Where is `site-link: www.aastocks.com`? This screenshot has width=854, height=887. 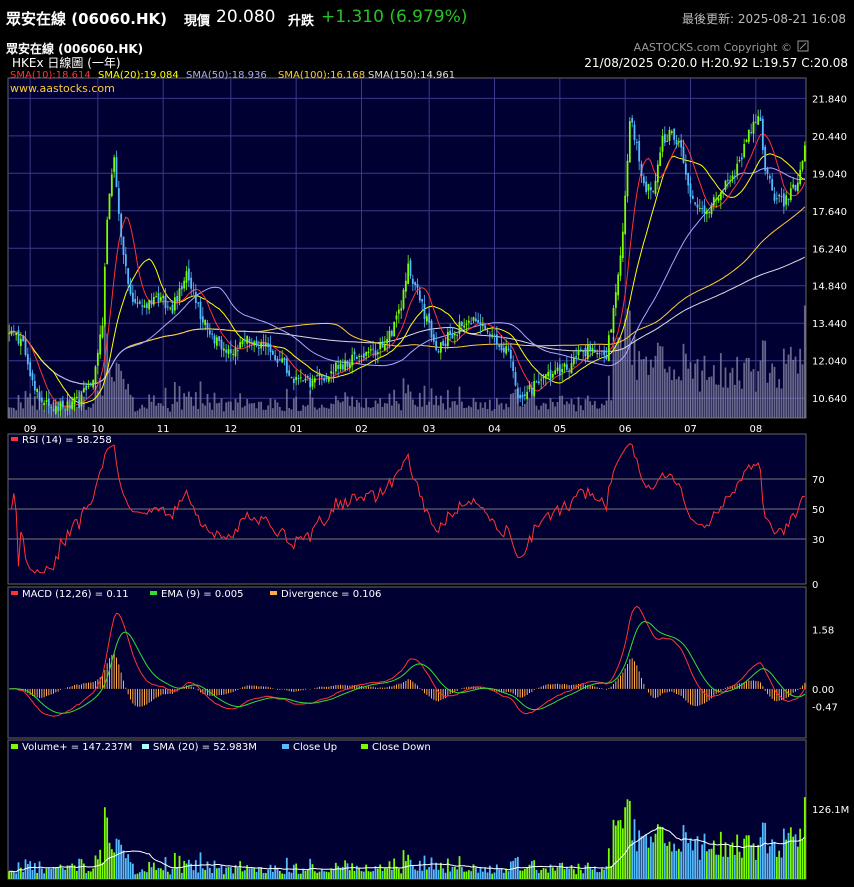
site-link: www.aastocks.com is located at coordinates (62, 88).